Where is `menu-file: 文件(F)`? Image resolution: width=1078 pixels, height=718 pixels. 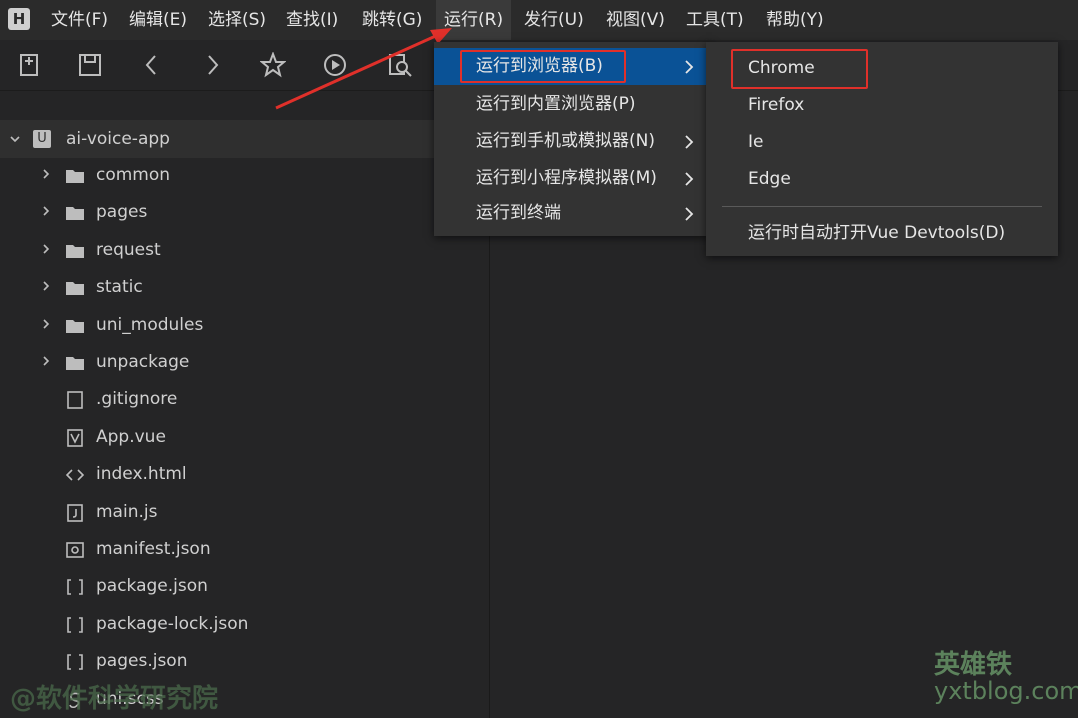 menu-file: 文件(F) is located at coordinates (79, 20).